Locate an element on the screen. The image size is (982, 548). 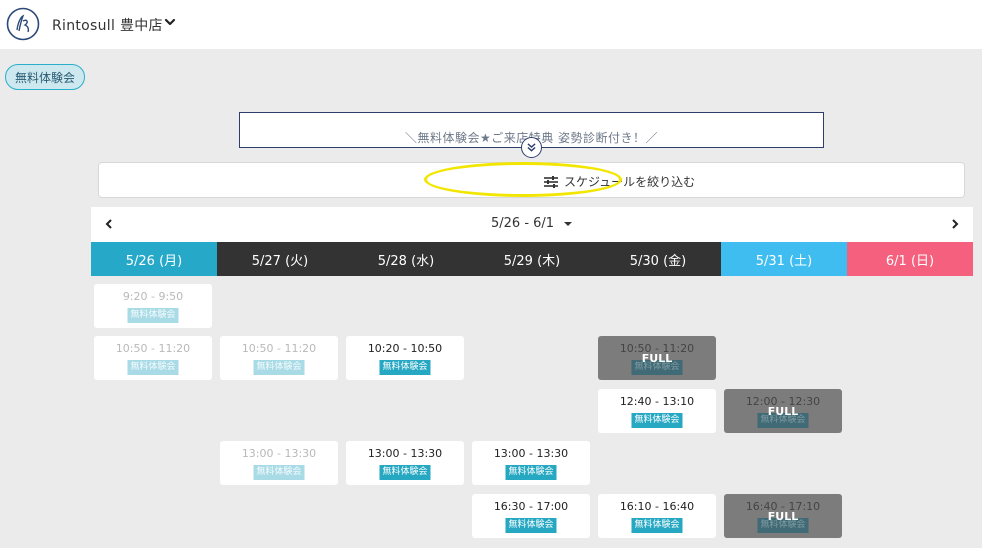
menu-chip-free-trial: 無料体験会 is located at coordinates (45, 77).